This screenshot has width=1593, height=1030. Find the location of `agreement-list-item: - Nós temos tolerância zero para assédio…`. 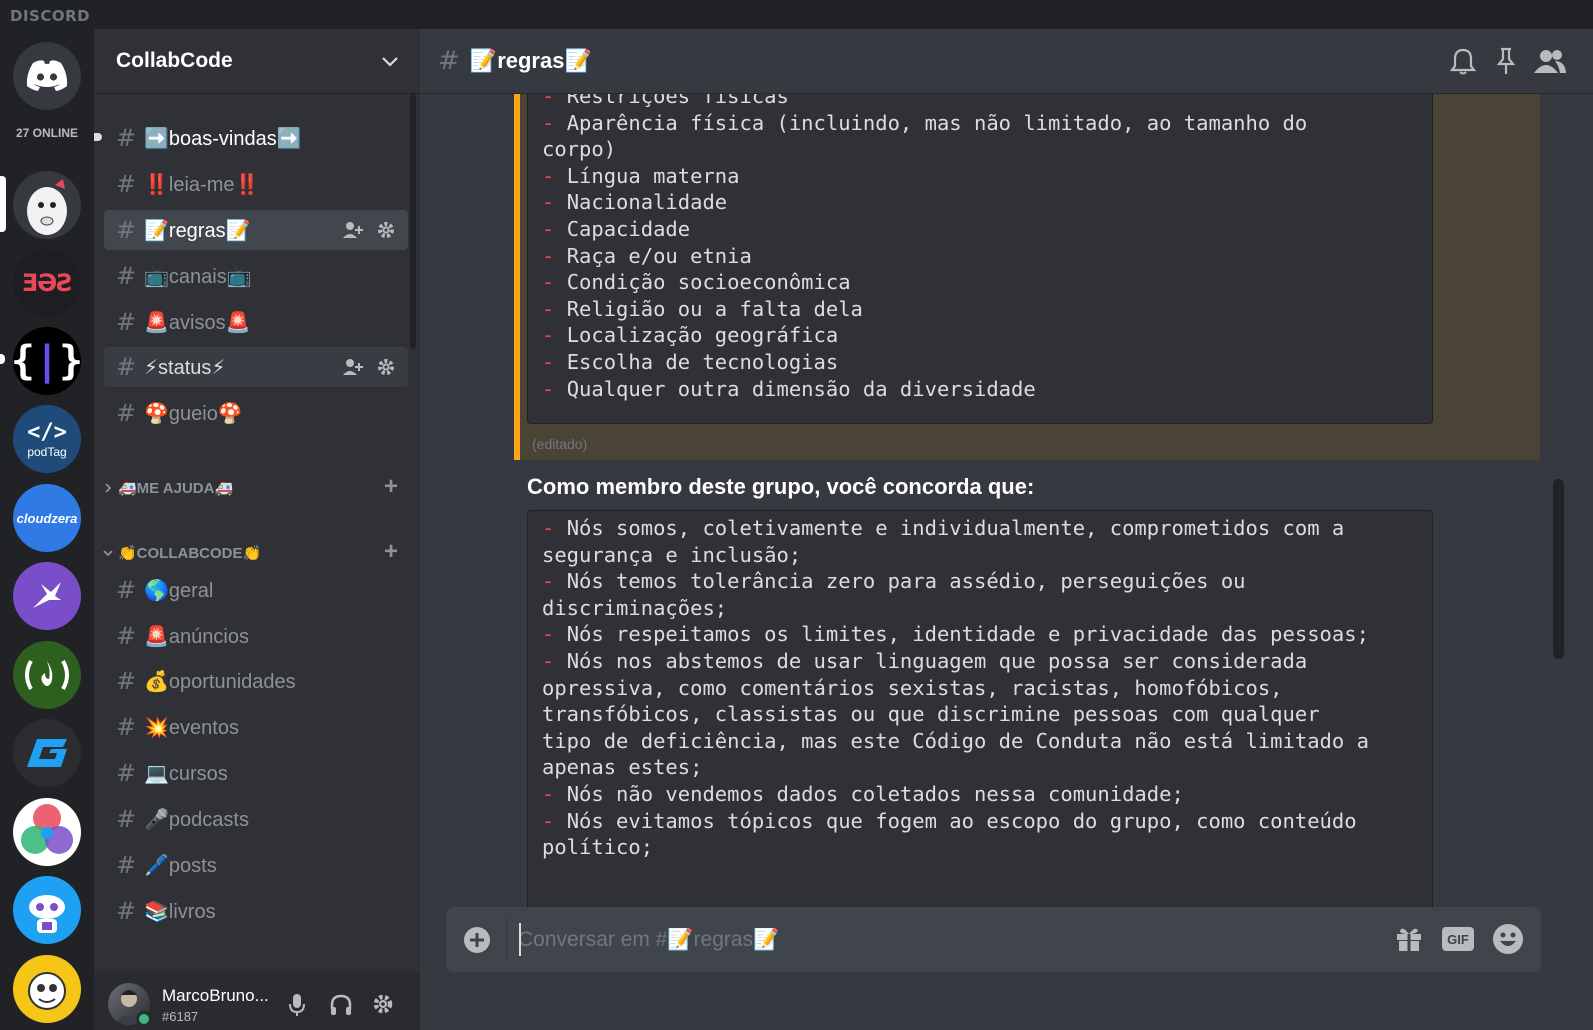

agreement-list-item: - Nós temos tolerância zero para assédio… is located at coordinates (980, 594).